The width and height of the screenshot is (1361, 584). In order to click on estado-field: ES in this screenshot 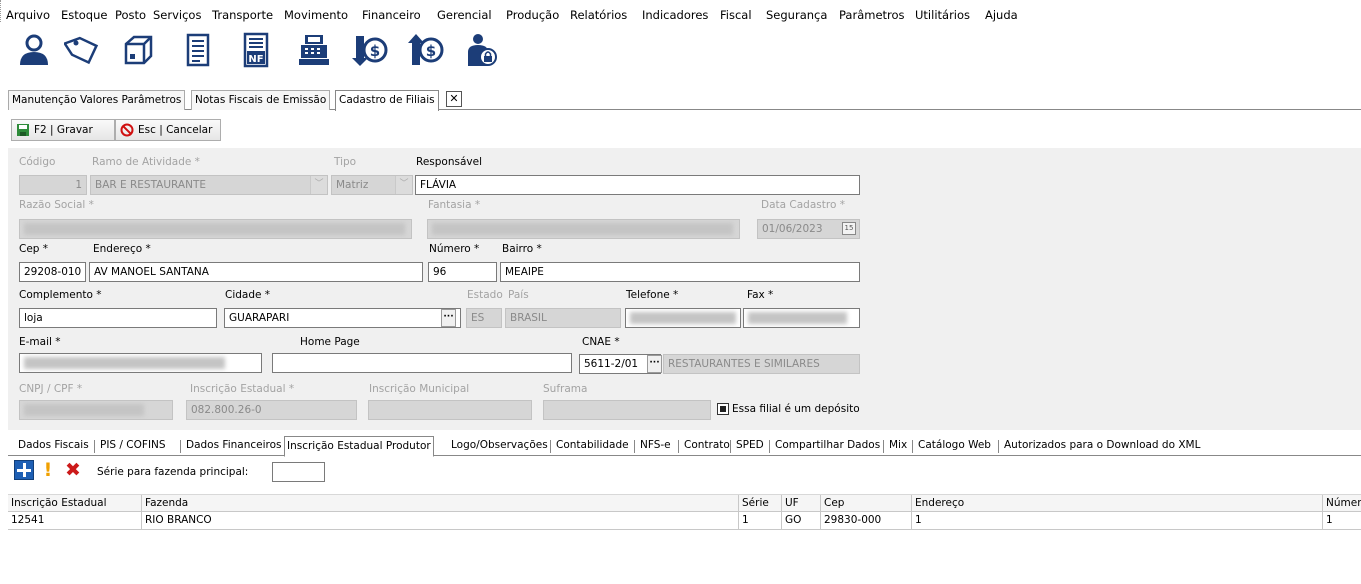, I will do `click(484, 318)`.